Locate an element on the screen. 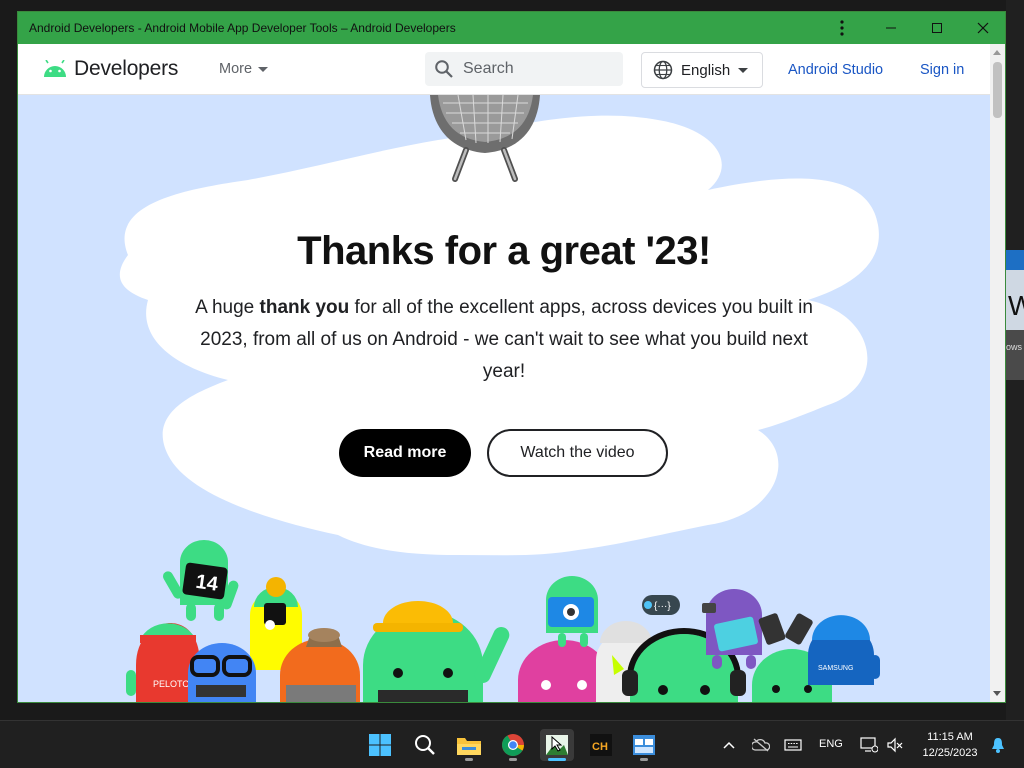 Image resolution: width=1024 pixels, height=768 pixels. window-app-icon is located at coordinates (644, 745).